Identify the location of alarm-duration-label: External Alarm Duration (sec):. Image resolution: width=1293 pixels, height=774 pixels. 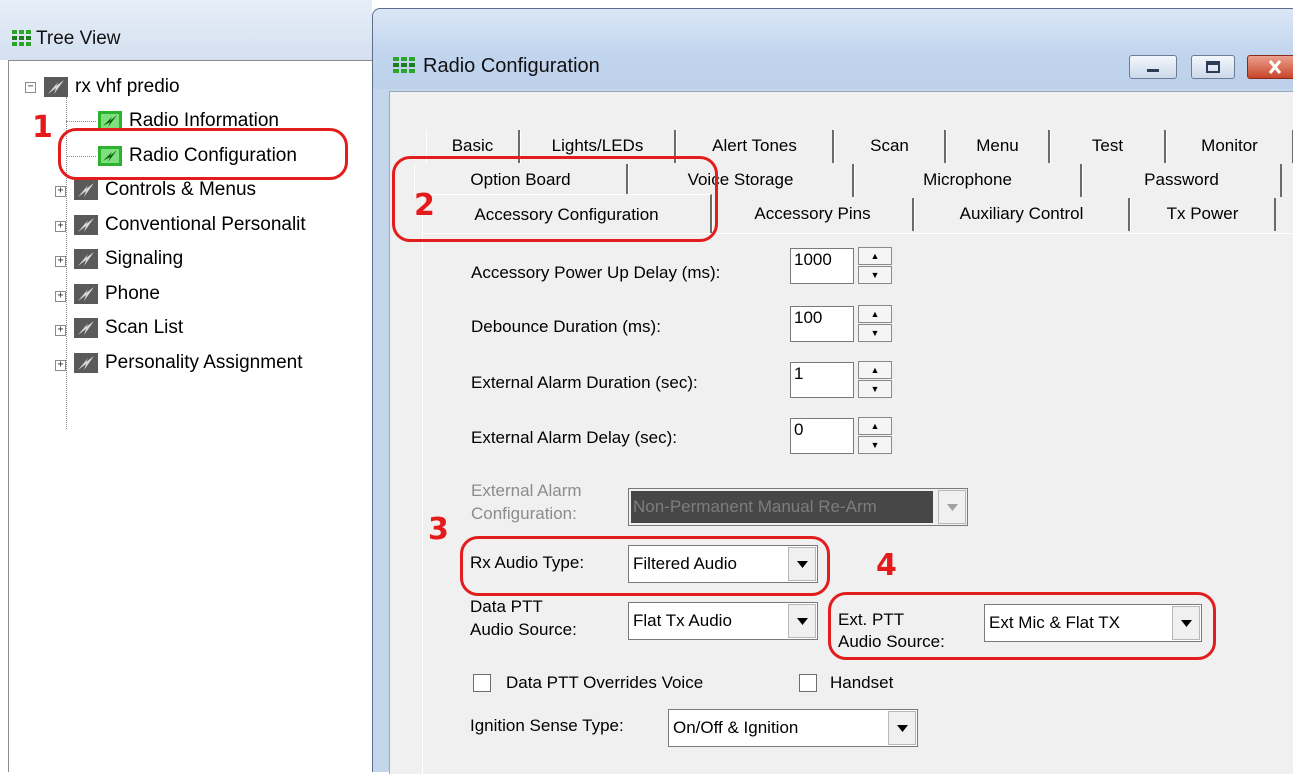
(584, 382).